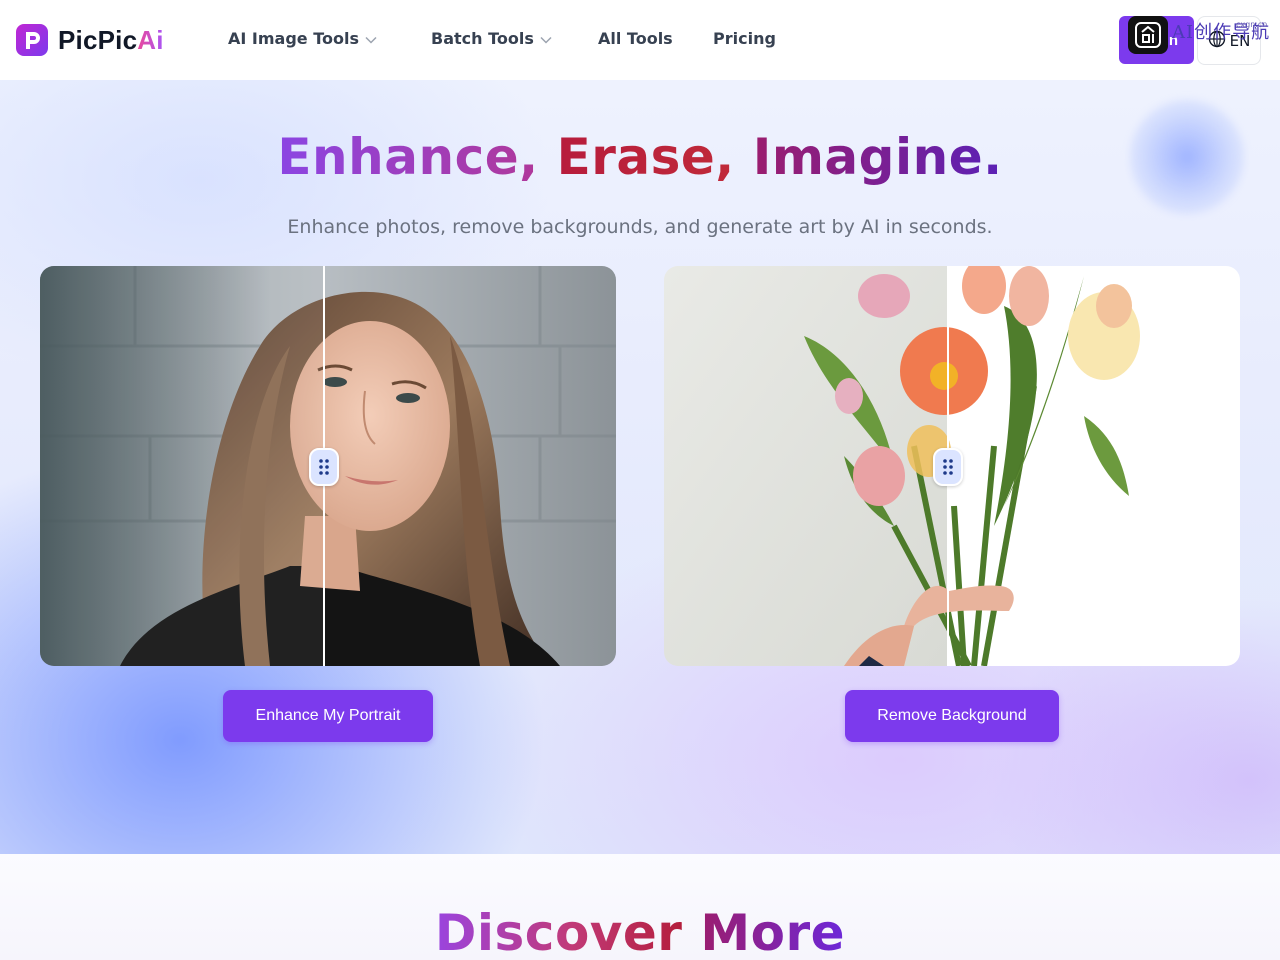 Image resolution: width=1280 pixels, height=960 pixels. What do you see at coordinates (773, 932) in the screenshot?
I see `discover-title-word2: More` at bounding box center [773, 932].